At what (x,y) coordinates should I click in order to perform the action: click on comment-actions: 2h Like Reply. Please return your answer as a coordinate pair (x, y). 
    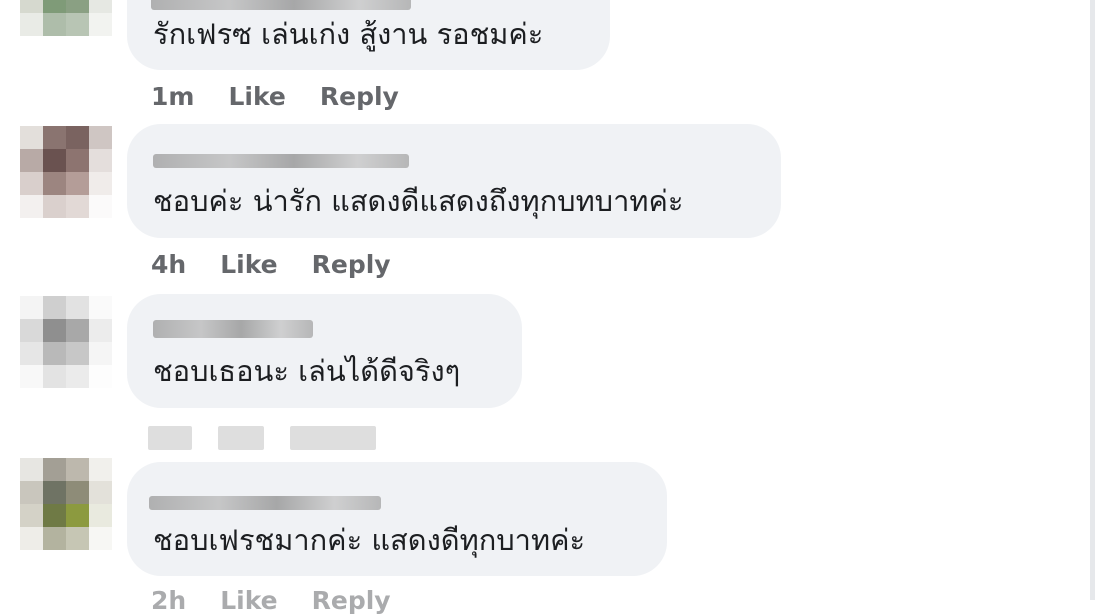
    Looking at the image, I should click on (271, 600).